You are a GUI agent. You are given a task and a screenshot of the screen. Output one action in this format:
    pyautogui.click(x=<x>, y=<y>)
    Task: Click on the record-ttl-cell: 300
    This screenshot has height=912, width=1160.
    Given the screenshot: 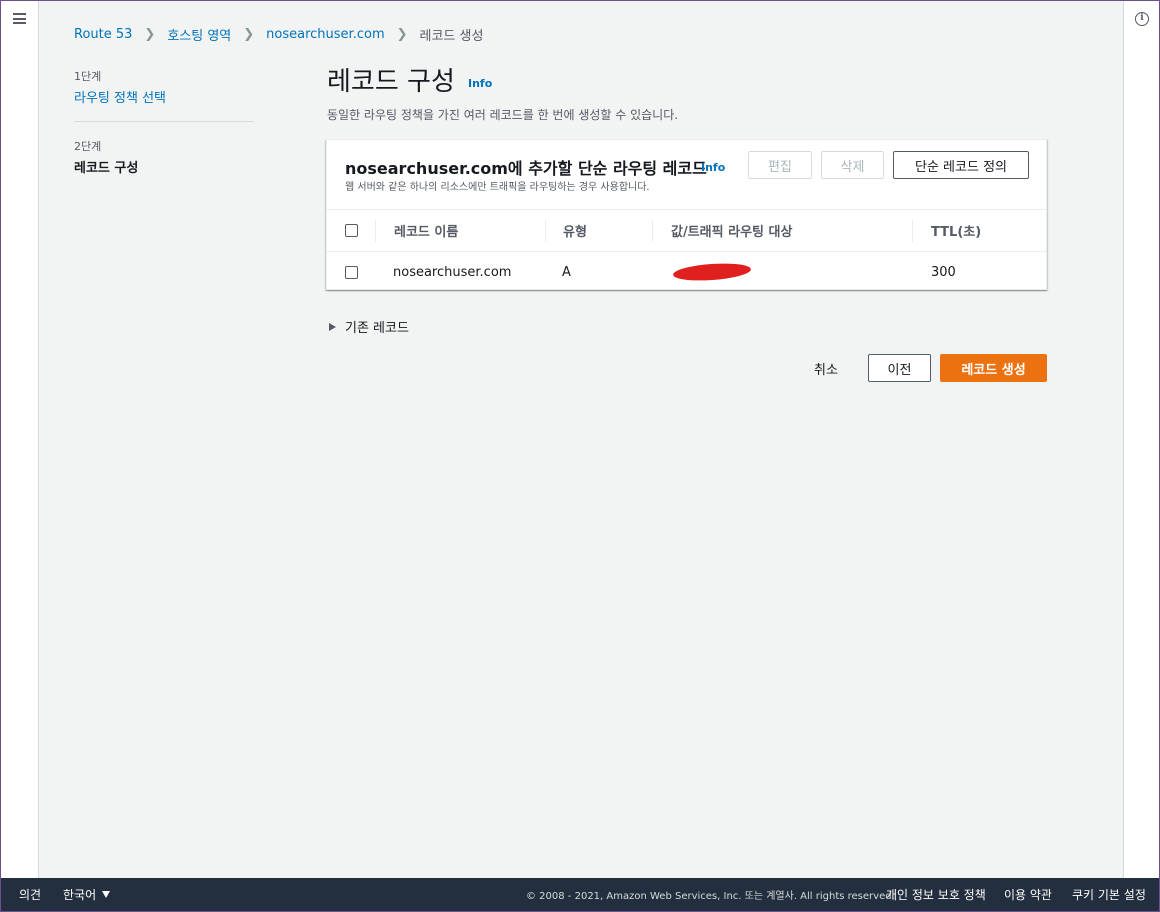 What is the action you would take?
    pyautogui.click(x=943, y=272)
    